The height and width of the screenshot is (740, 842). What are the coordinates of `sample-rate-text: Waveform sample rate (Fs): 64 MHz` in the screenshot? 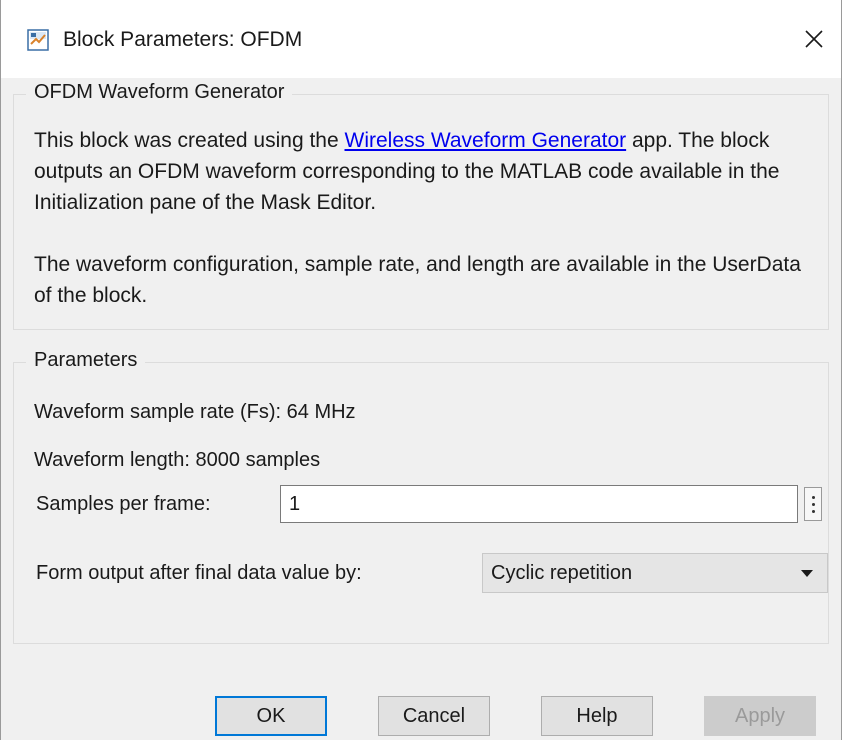 It's located at (195, 412).